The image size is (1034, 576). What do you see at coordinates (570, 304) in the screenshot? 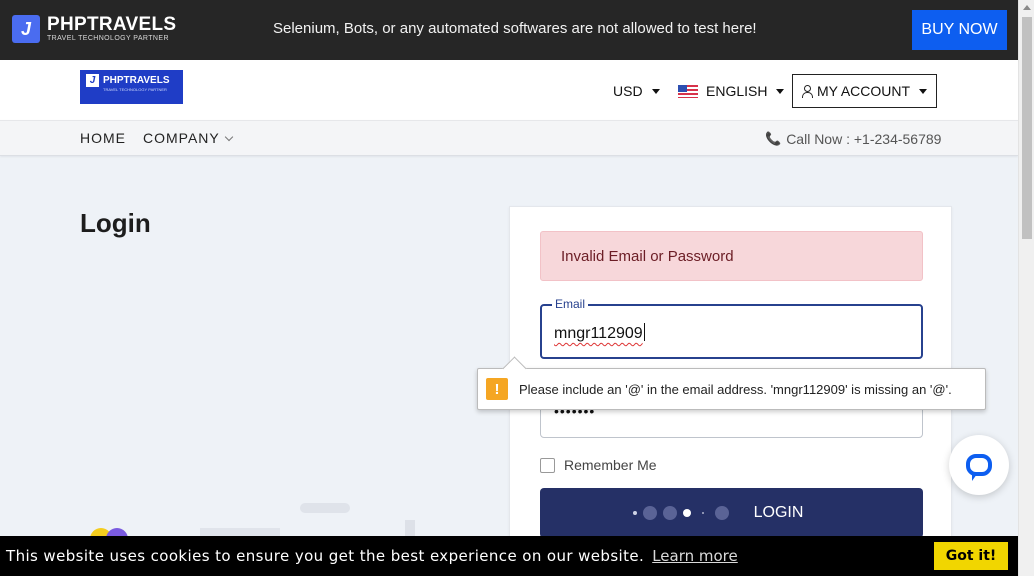
I see `email-label: Email` at bounding box center [570, 304].